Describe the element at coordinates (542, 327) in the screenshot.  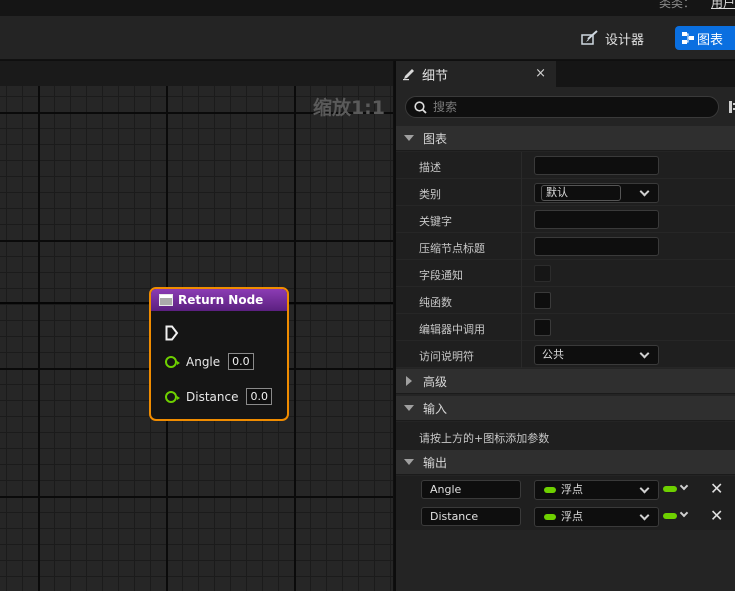
I see `call-in-editor-checkbox` at that location.